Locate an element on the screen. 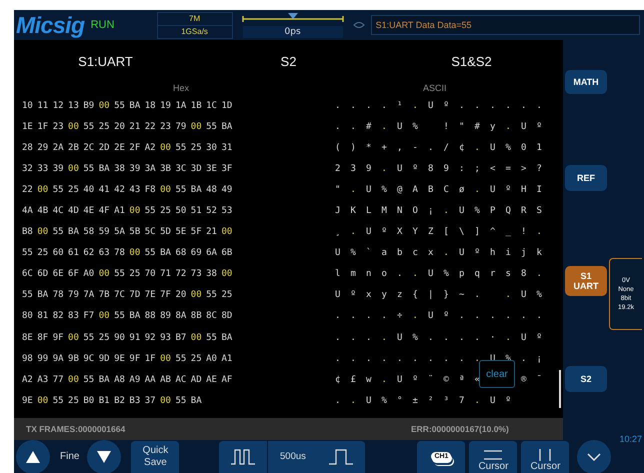  hex-byte: 5A is located at coordinates (120, 232).